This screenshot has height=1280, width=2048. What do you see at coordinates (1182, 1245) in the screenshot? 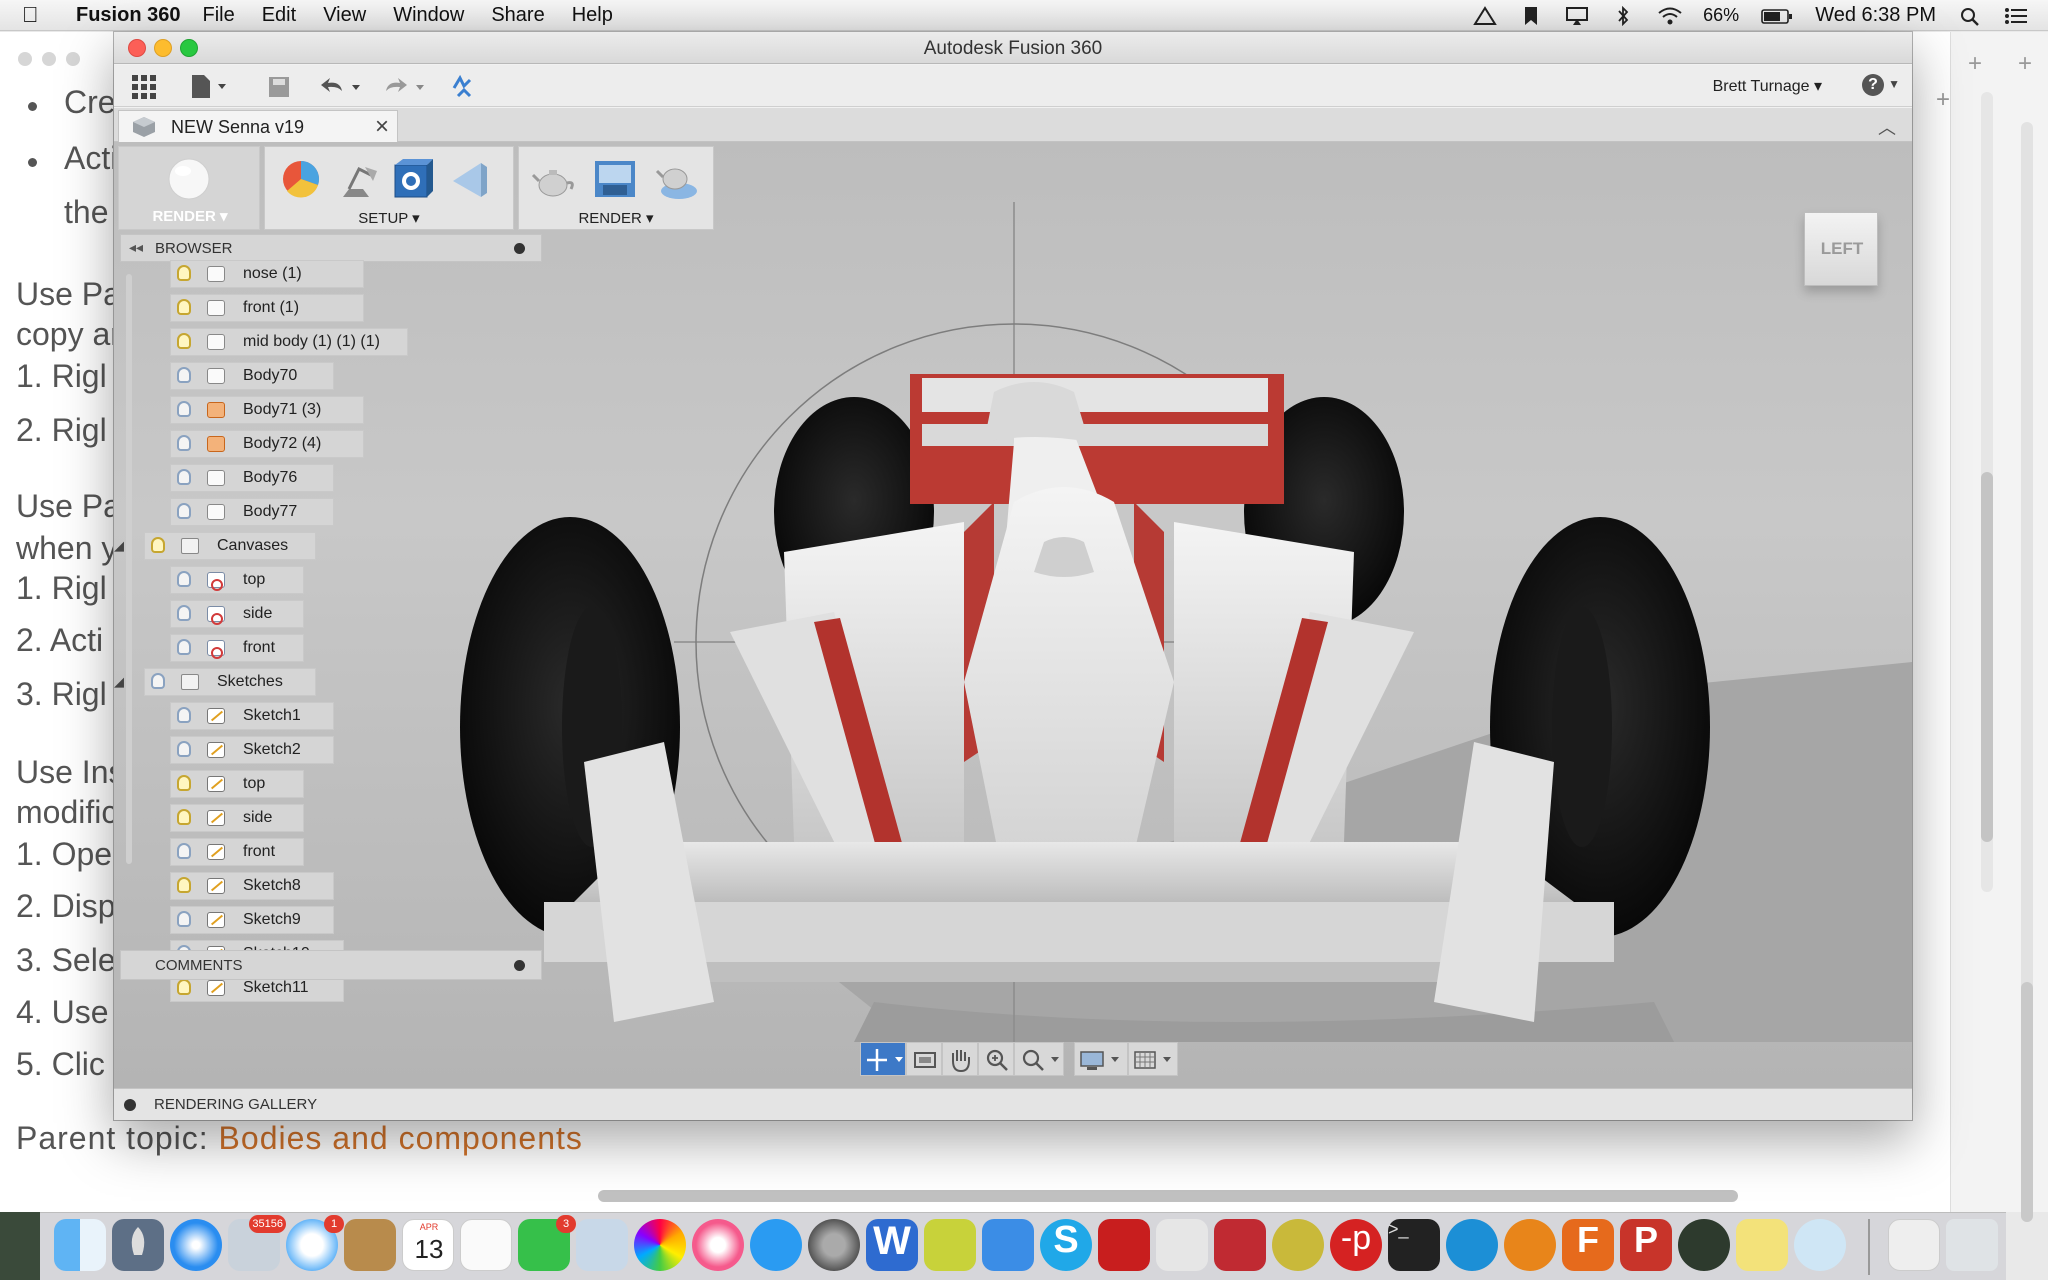
I see `shapes-app-icon` at bounding box center [1182, 1245].